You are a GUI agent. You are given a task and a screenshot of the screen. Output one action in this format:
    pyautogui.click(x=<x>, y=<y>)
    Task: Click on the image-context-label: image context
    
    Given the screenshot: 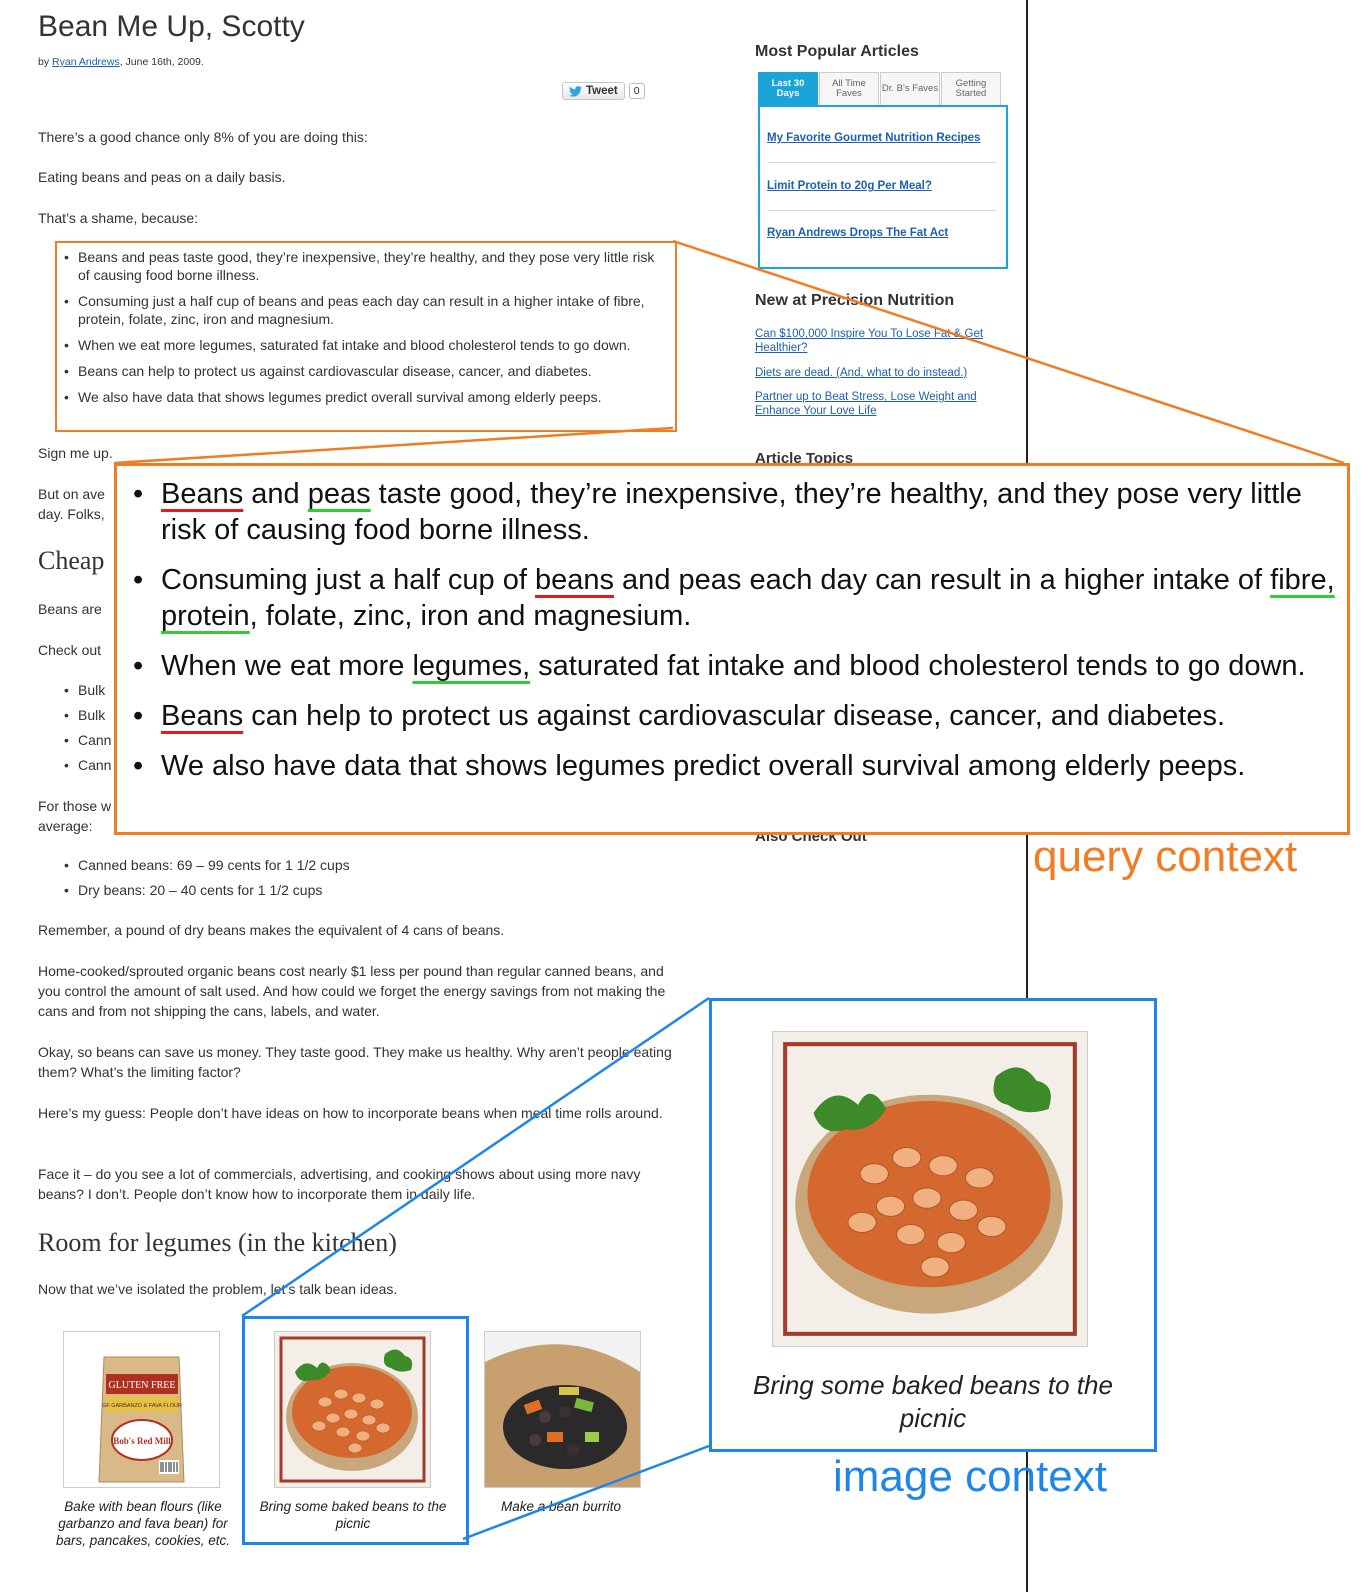 What is the action you would take?
    pyautogui.click(x=970, y=1476)
    